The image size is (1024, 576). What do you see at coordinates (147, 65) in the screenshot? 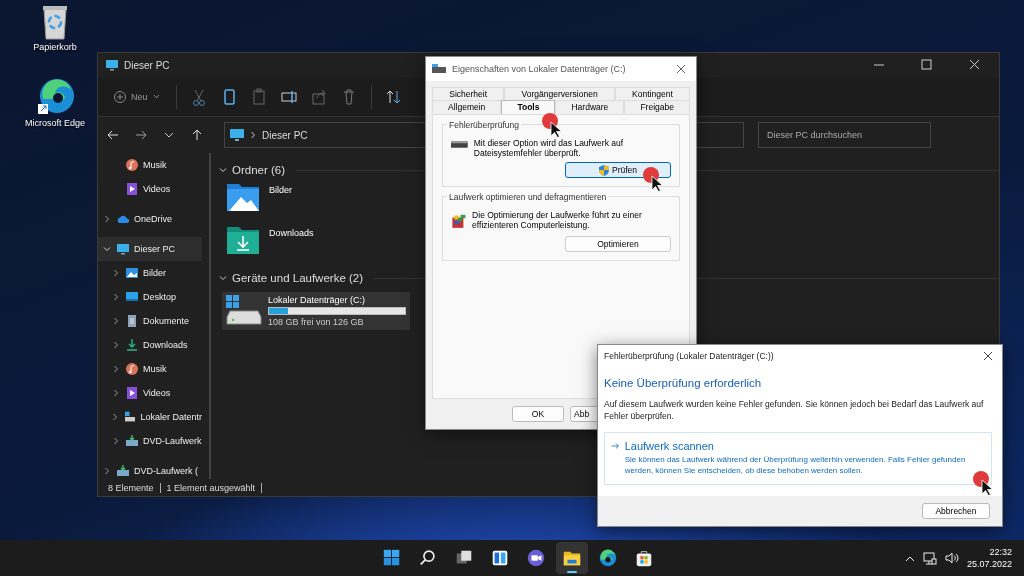
I see `window-title: Dieser PC` at bounding box center [147, 65].